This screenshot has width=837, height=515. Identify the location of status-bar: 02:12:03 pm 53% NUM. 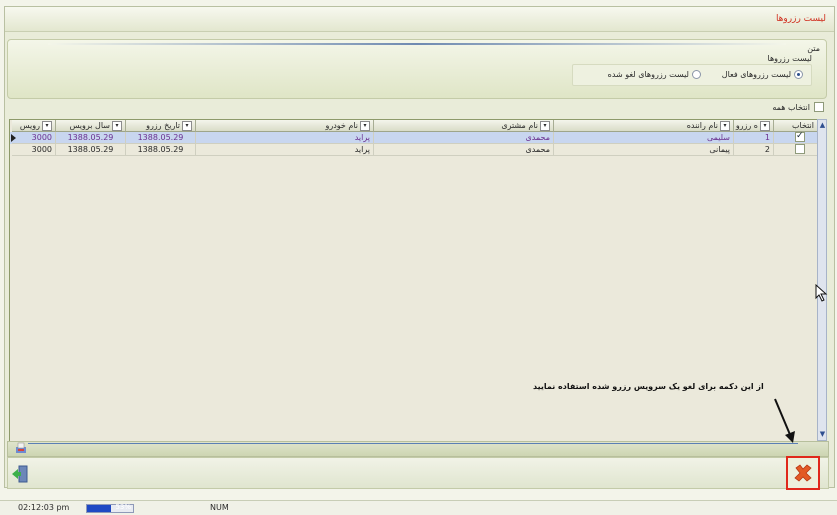
(418, 507).